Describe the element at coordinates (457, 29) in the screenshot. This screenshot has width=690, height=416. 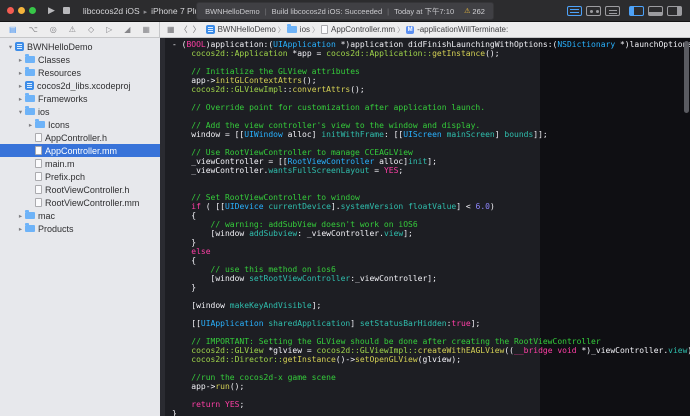
I see `breadcrumb-segment: M -applicationWillTerminate:` at that location.